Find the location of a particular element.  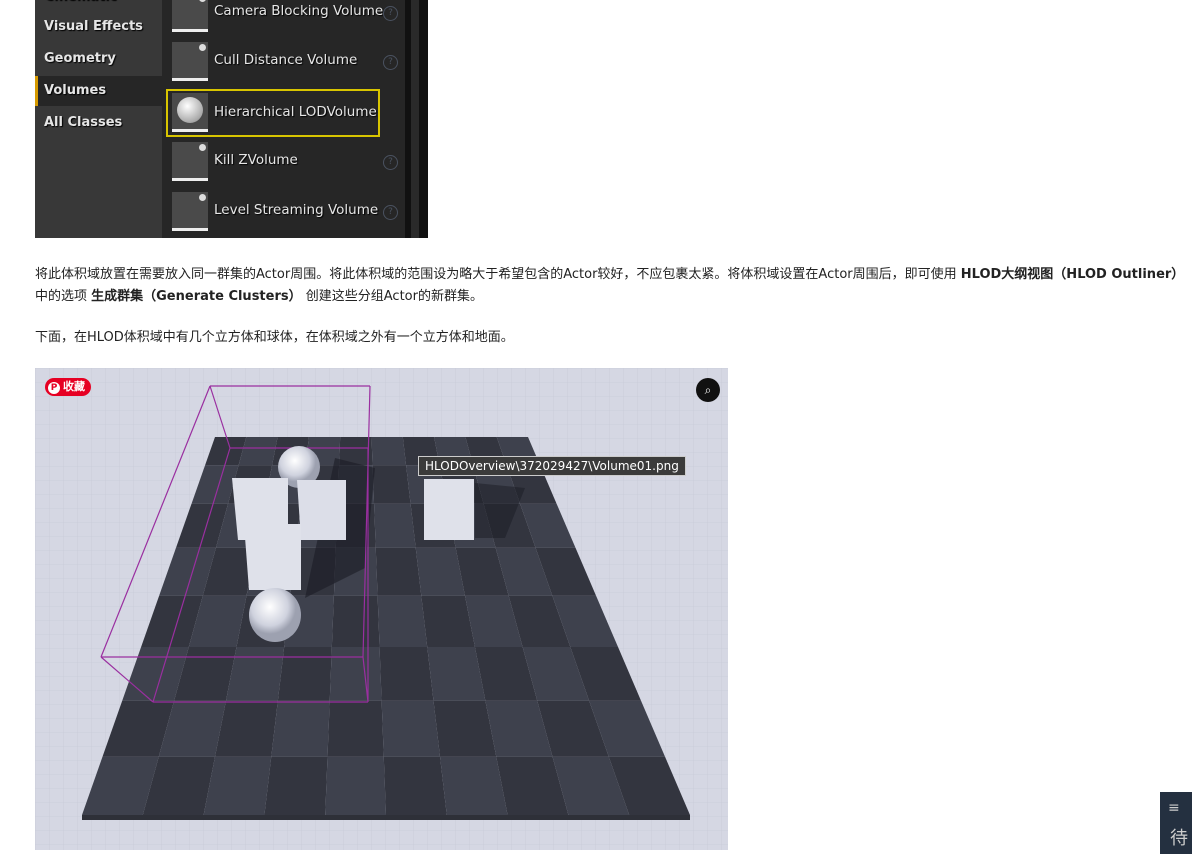

floor-edge is located at coordinates (386, 817).